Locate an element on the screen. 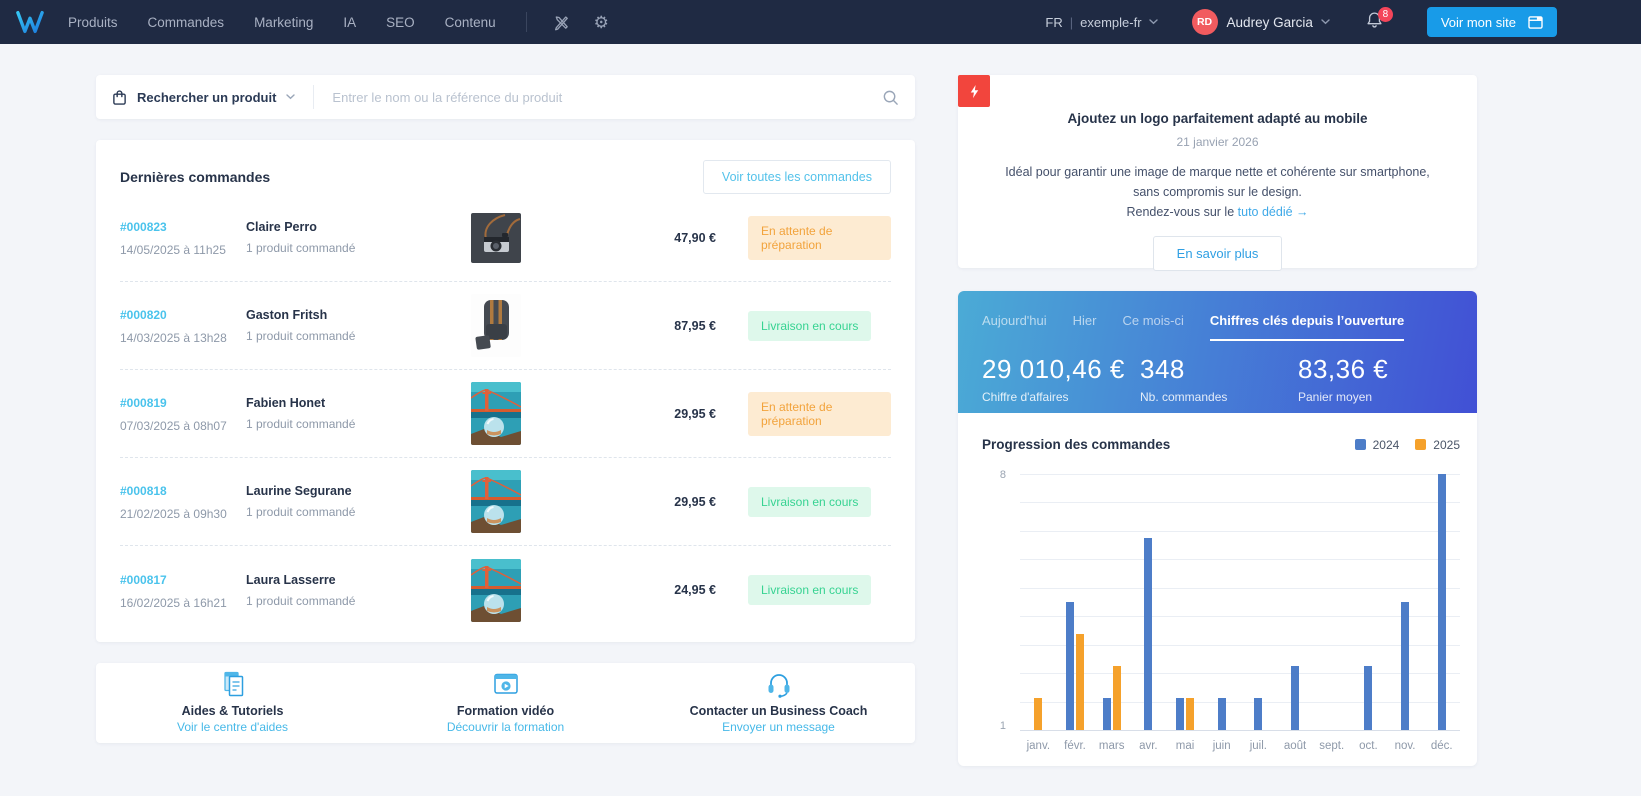 This screenshot has height=796, width=1641. help-link: Découvrir la formation is located at coordinates (505, 727).